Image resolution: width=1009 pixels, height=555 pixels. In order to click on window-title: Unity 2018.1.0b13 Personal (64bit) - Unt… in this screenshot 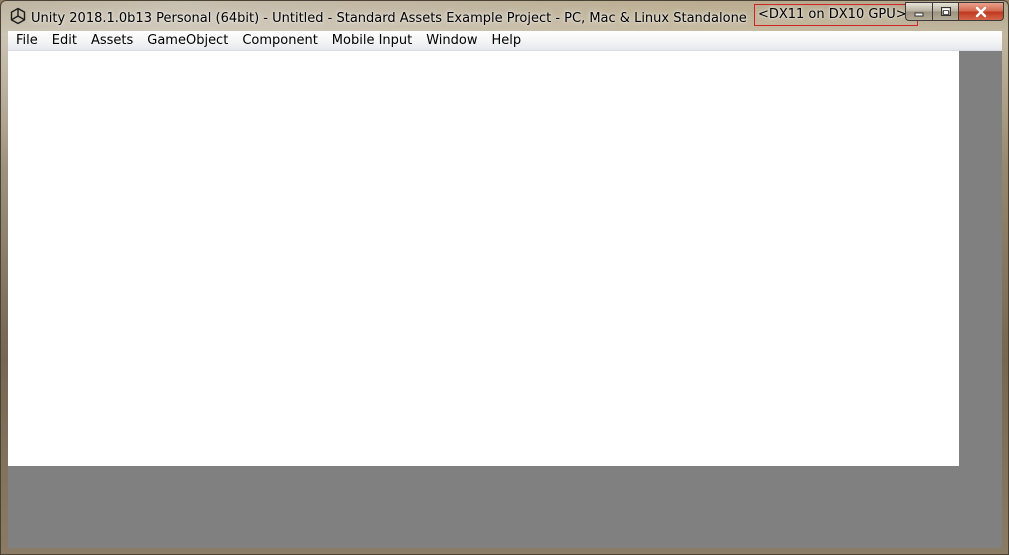, I will do `click(474, 17)`.